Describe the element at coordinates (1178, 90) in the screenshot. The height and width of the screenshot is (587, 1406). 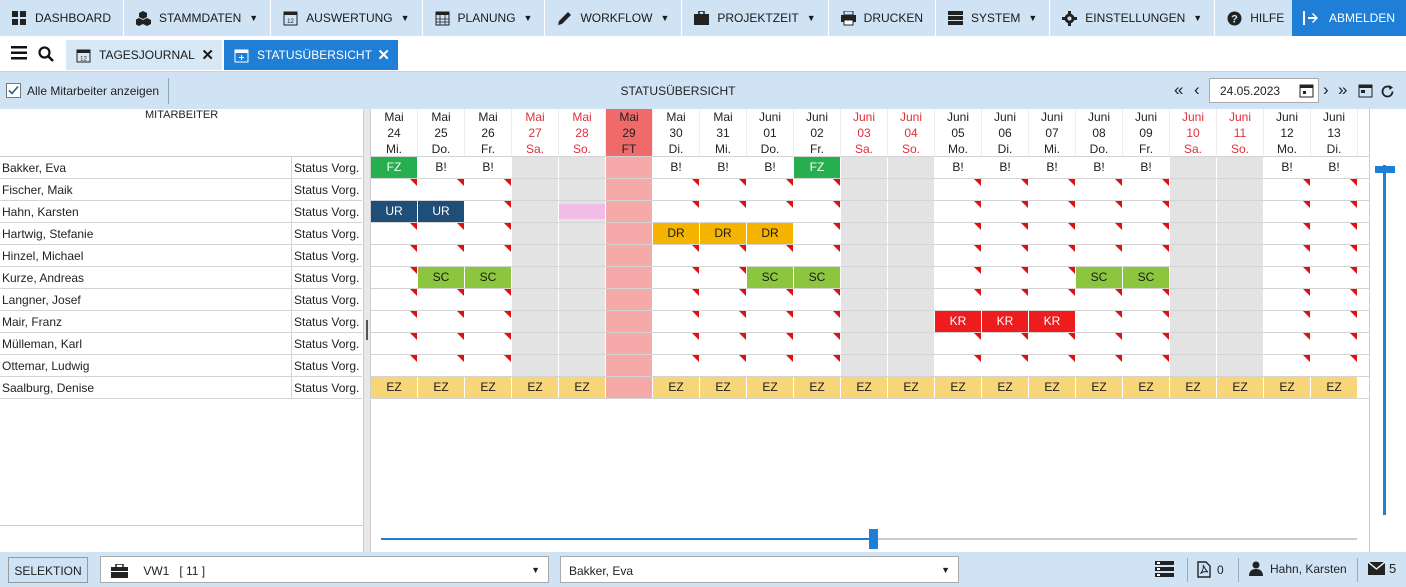
I see `first-page-icon: «` at that location.